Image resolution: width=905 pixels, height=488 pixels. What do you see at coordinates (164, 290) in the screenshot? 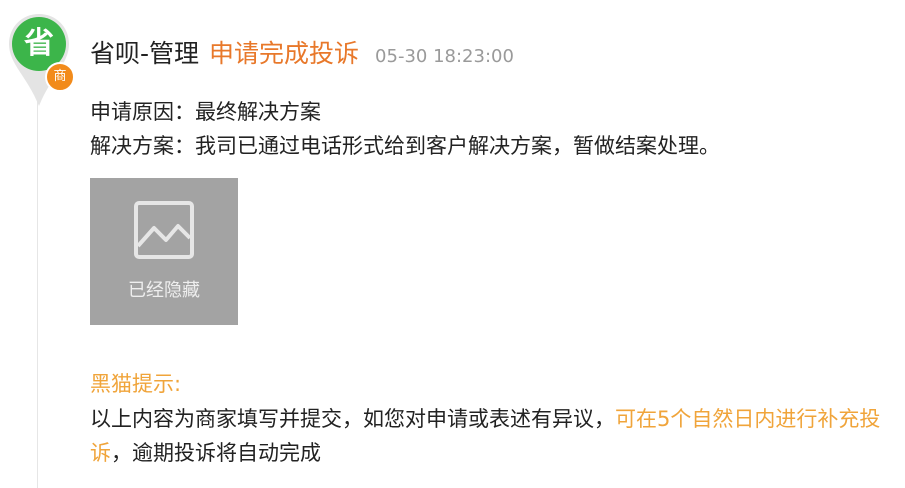
I see `hidden-label: 已经隐藏` at bounding box center [164, 290].